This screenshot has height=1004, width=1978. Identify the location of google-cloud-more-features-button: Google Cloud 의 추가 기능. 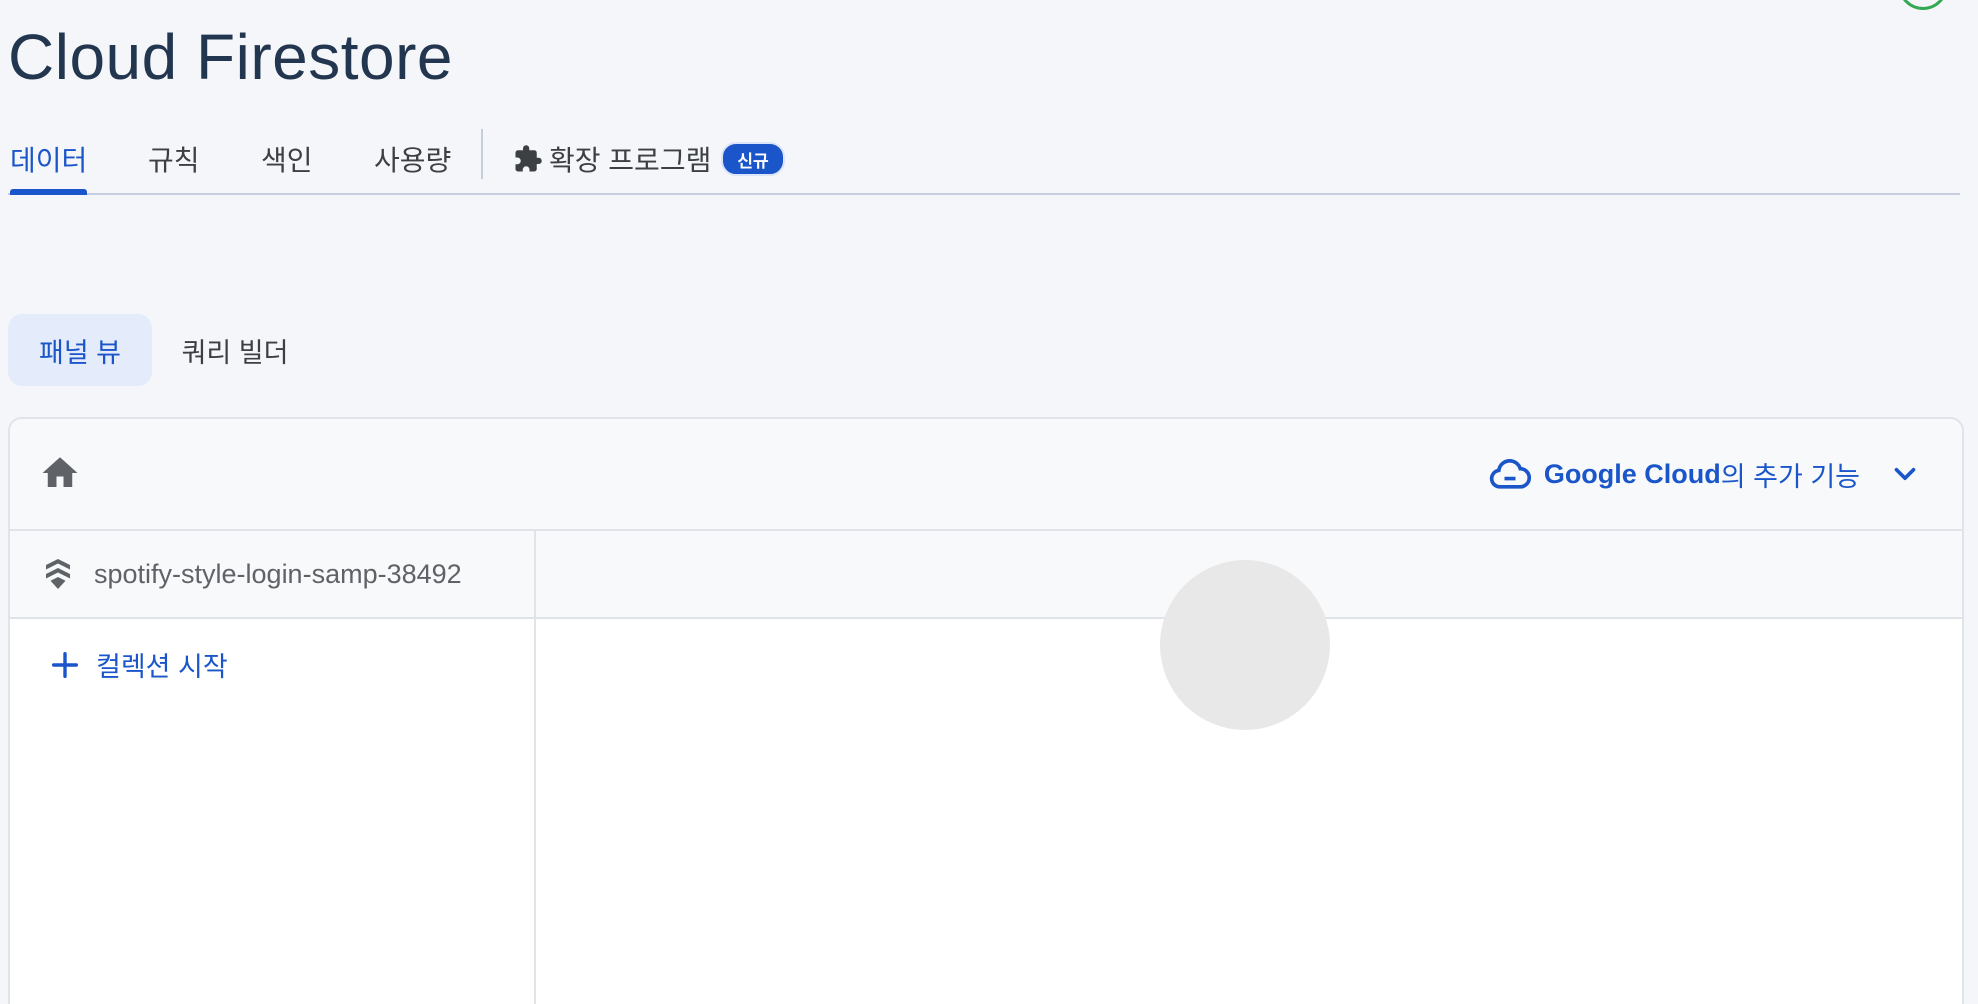
(1705, 474).